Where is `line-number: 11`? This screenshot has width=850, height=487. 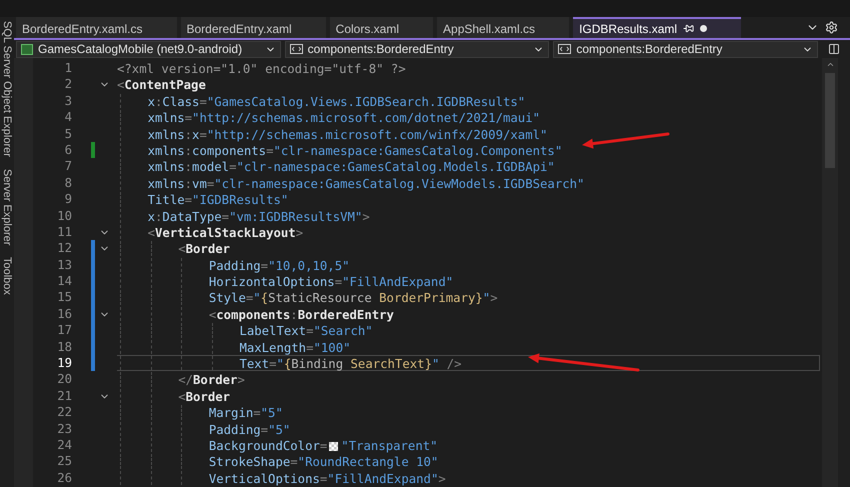 line-number: 11 is located at coordinates (64, 232).